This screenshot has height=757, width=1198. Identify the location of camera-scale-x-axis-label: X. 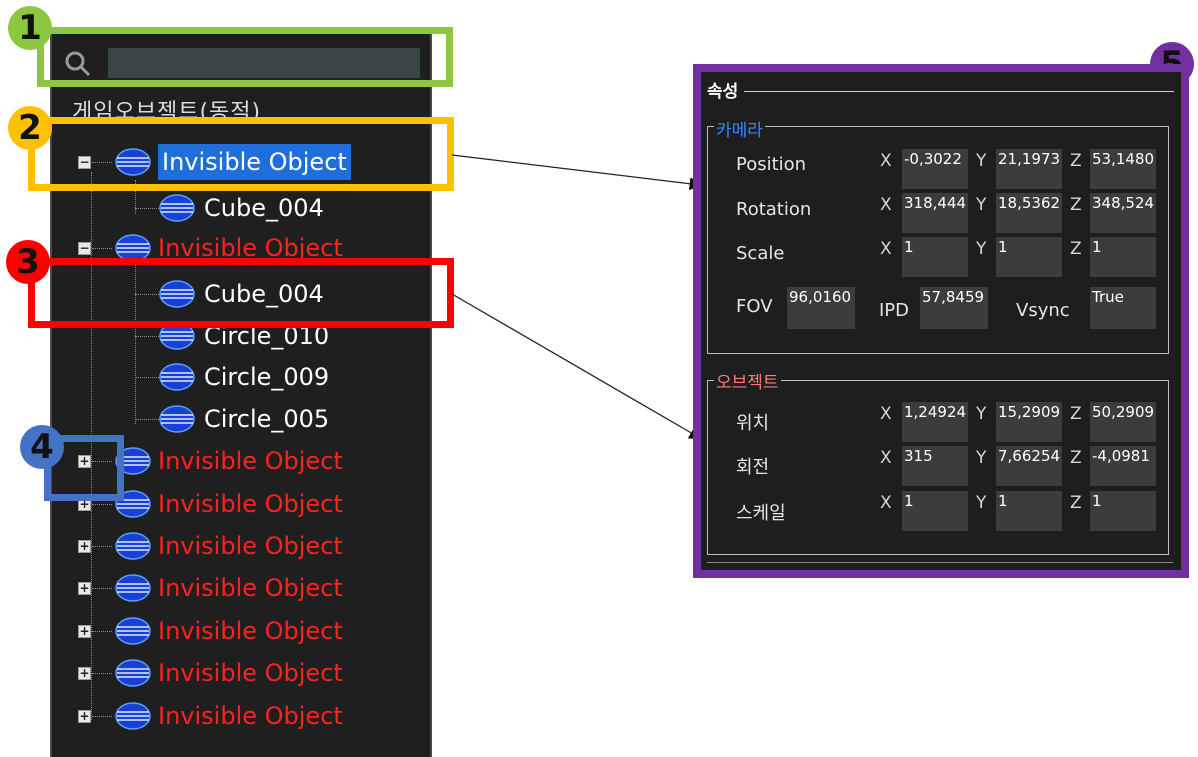
(886, 249).